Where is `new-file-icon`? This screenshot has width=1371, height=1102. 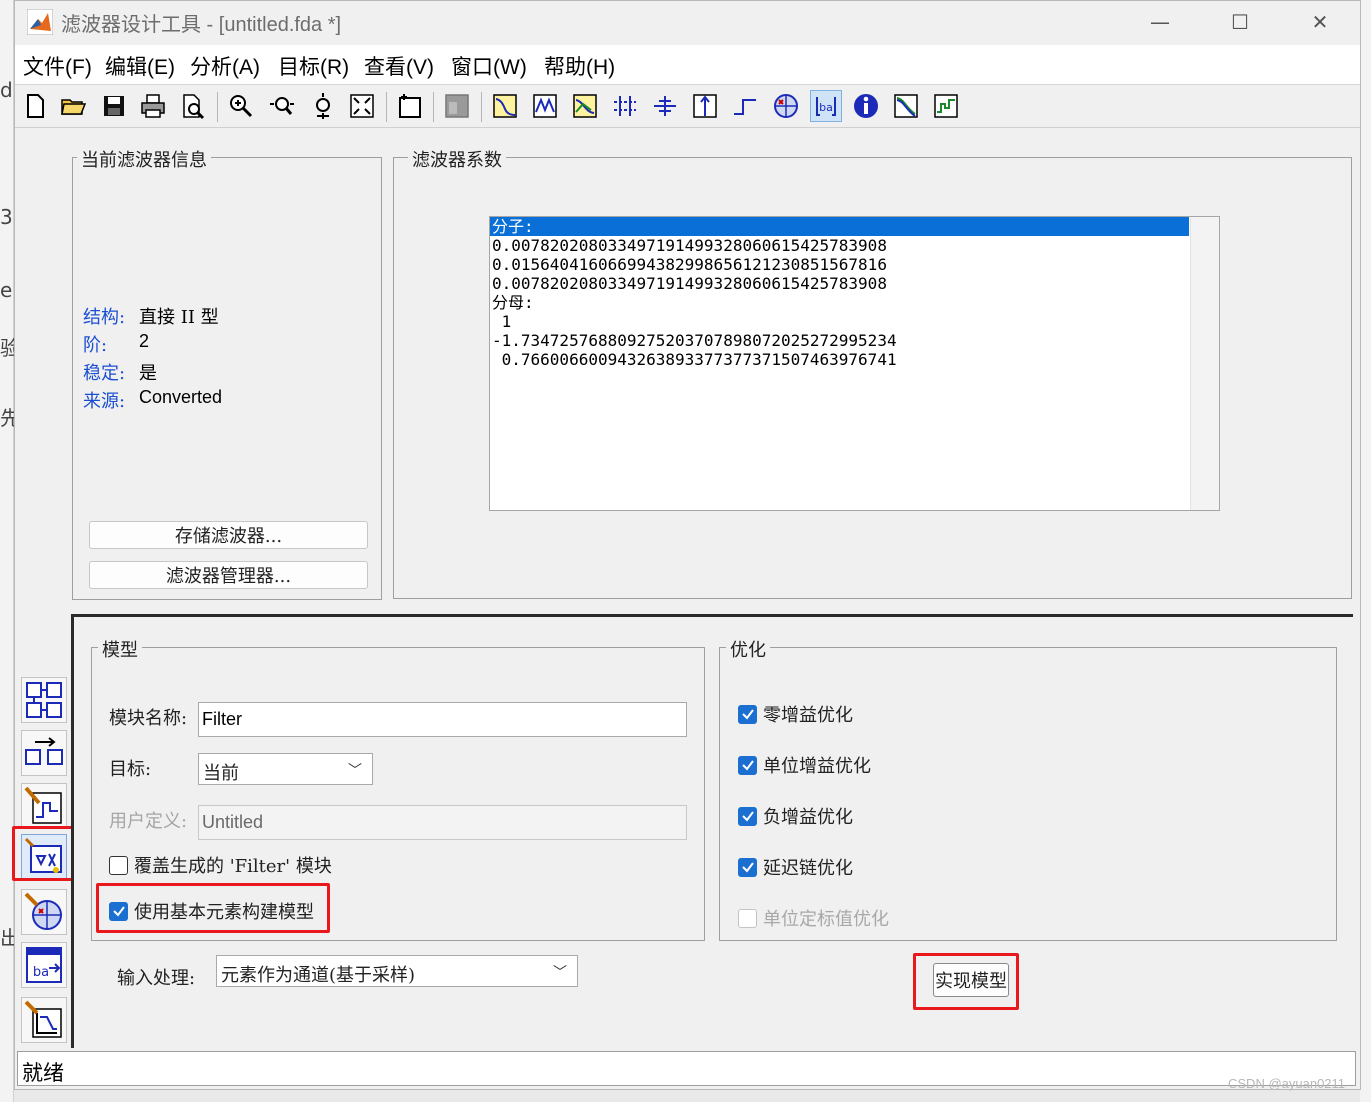 new-file-icon is located at coordinates (35, 106).